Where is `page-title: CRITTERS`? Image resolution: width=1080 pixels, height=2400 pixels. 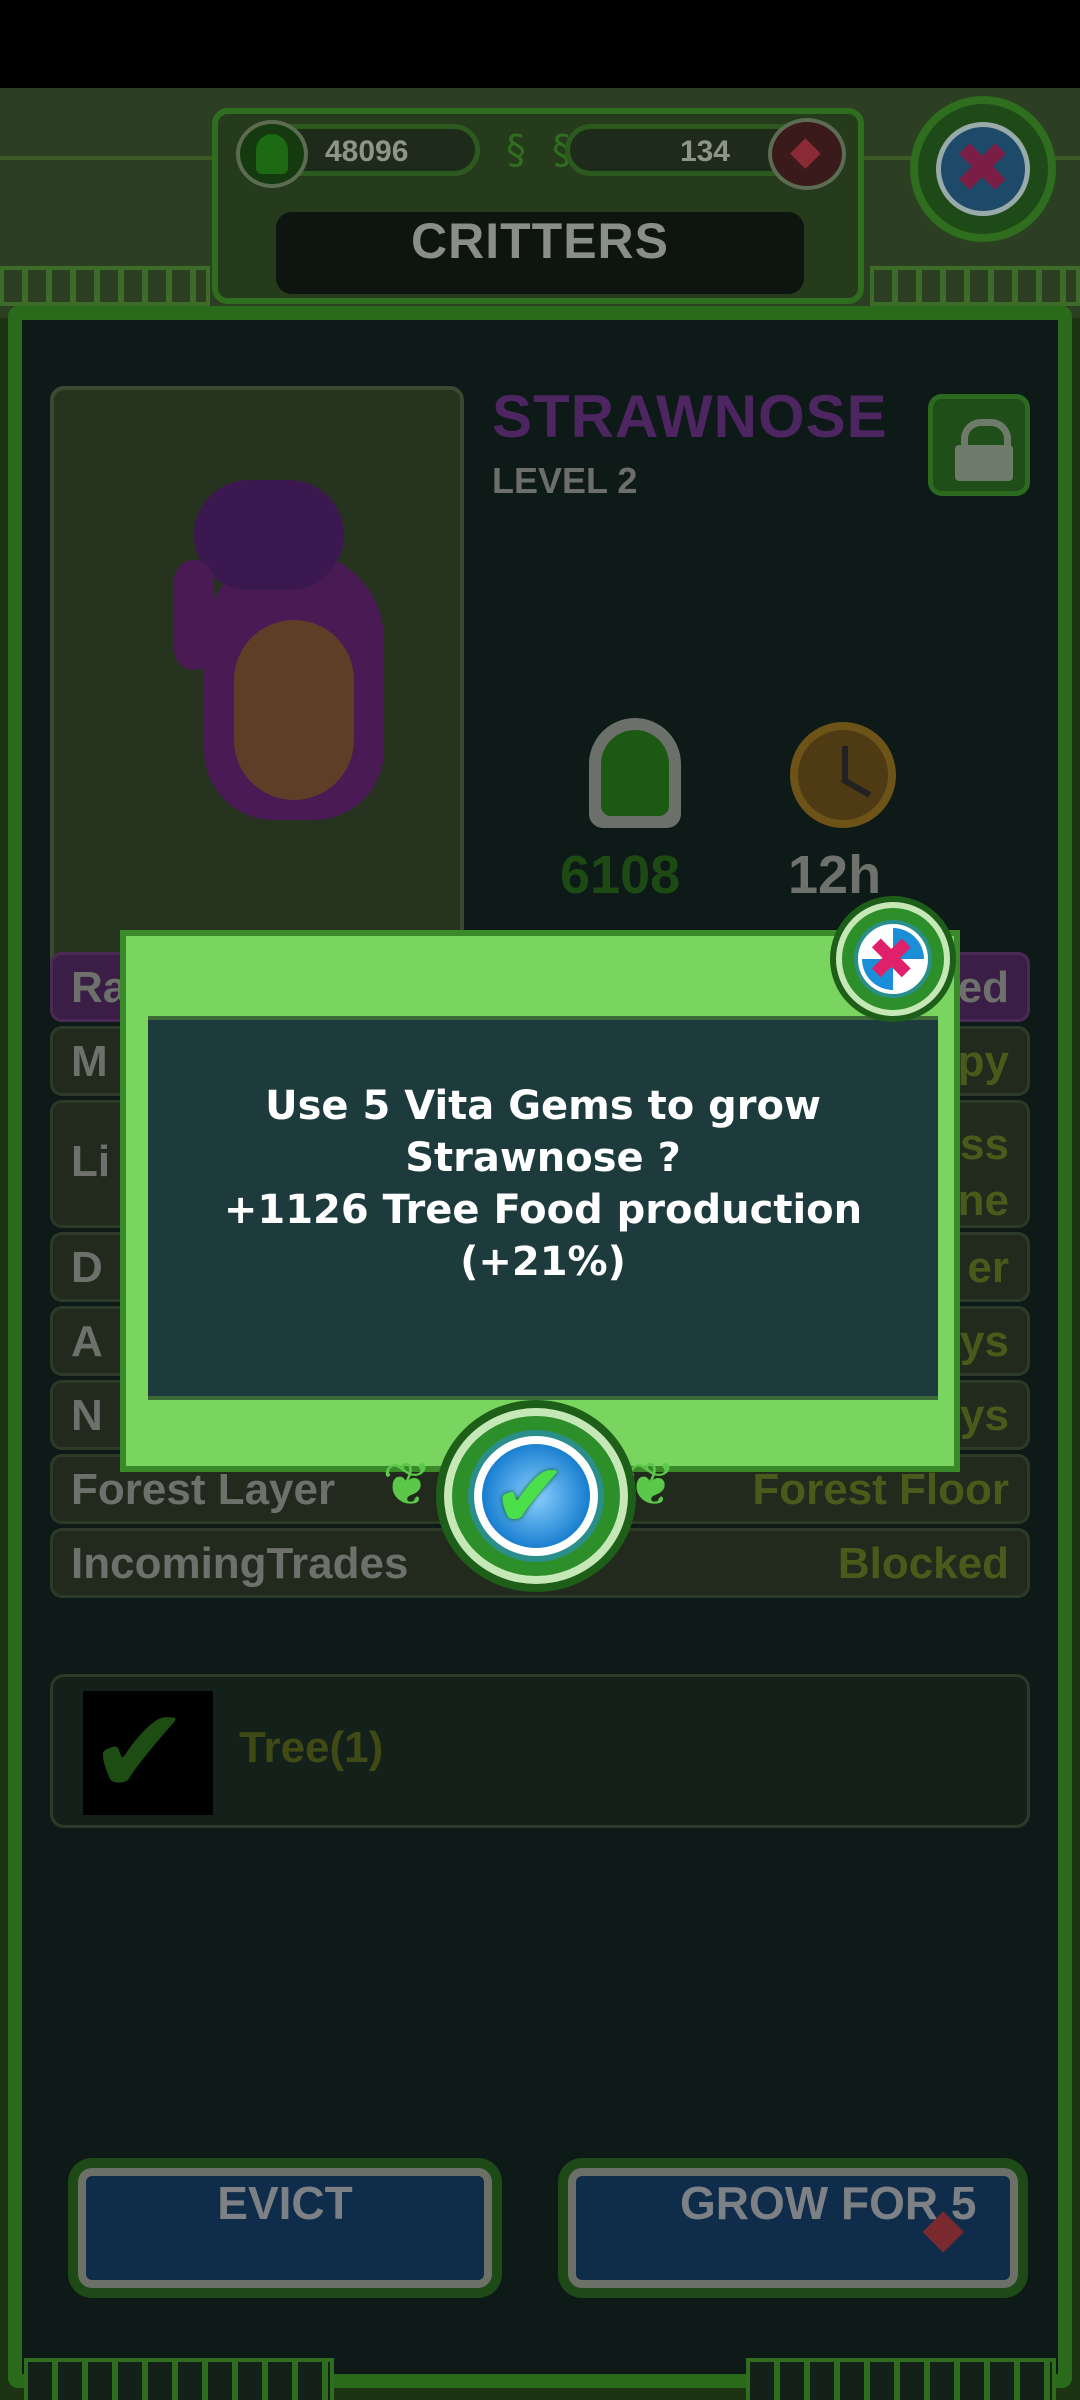 page-title: CRITTERS is located at coordinates (540, 253).